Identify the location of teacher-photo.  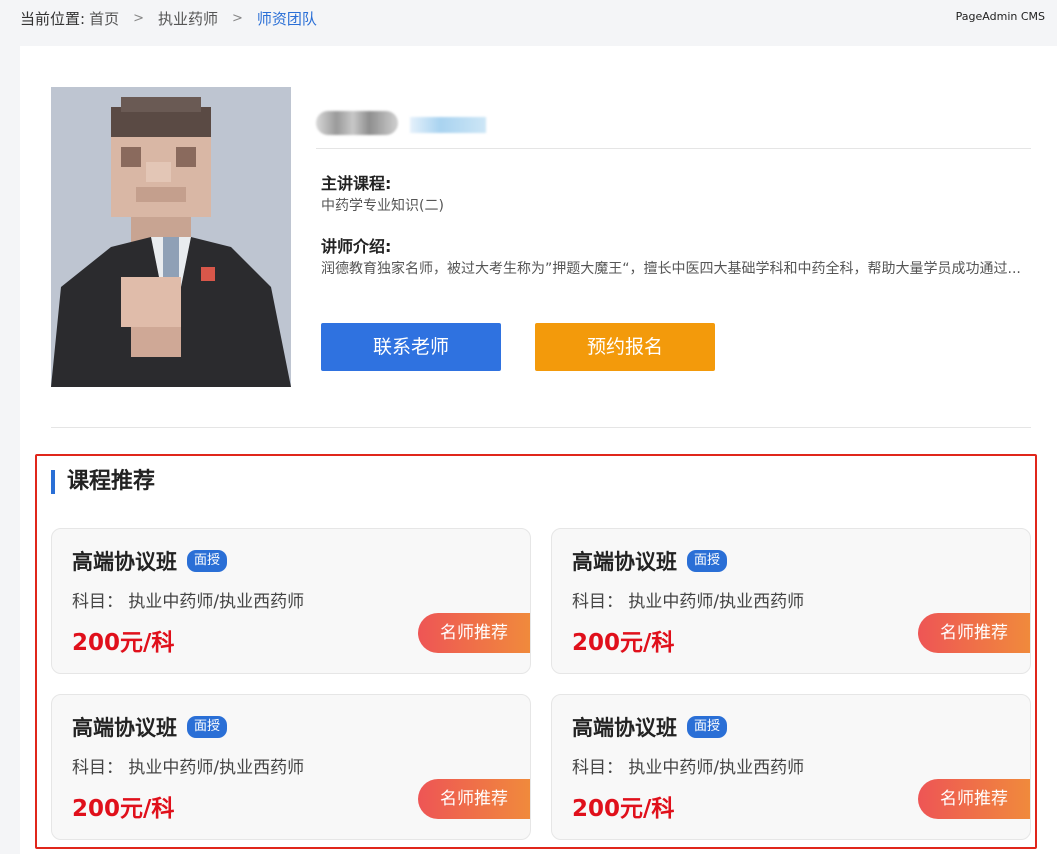
(171, 237).